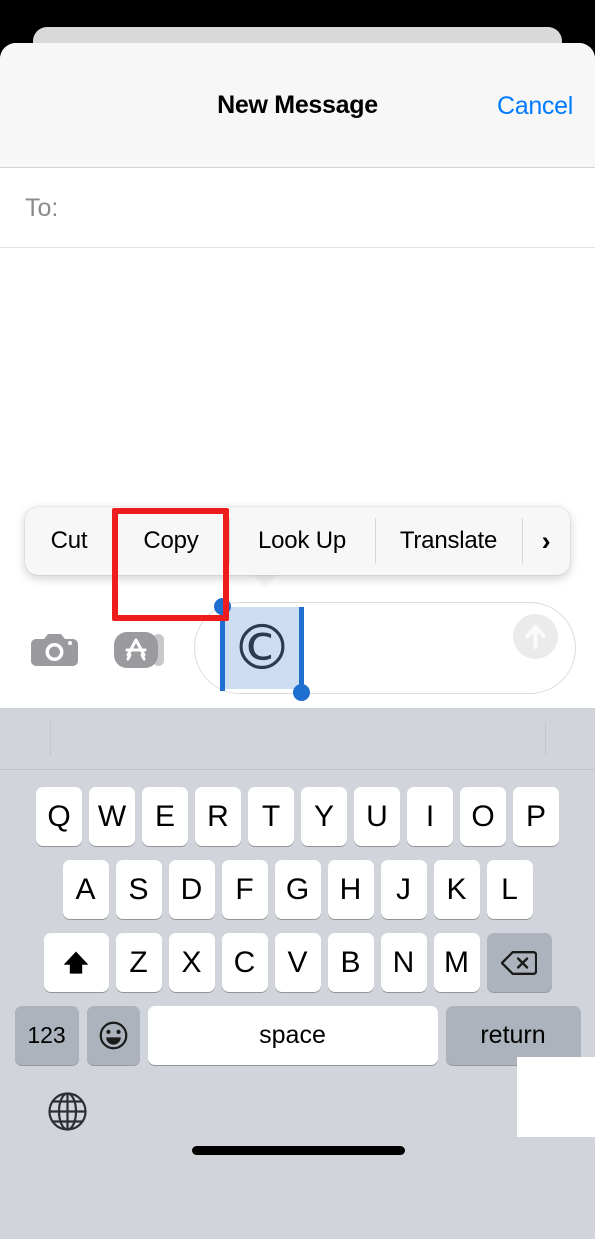  Describe the element at coordinates (302, 541) in the screenshot. I see `menu-item-look-up: Look Up` at that location.